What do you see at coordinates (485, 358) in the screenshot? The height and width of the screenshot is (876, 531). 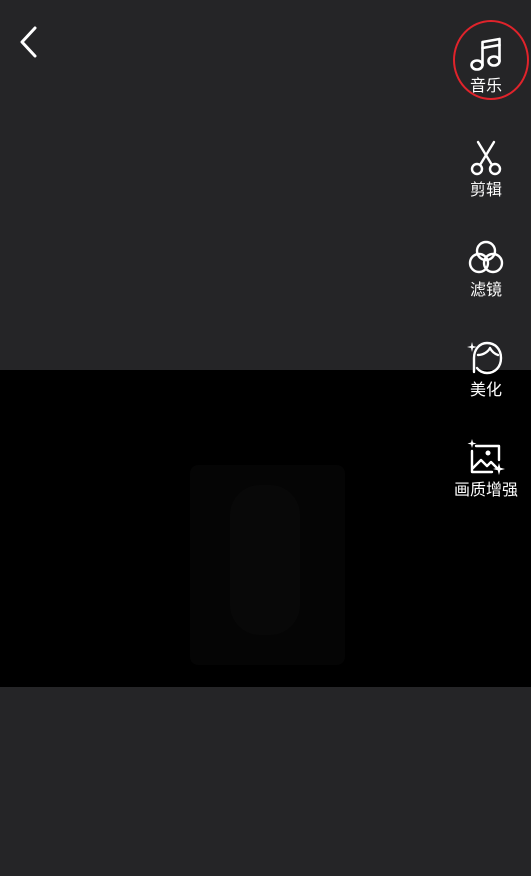 I see `face-sparkle-icon` at bounding box center [485, 358].